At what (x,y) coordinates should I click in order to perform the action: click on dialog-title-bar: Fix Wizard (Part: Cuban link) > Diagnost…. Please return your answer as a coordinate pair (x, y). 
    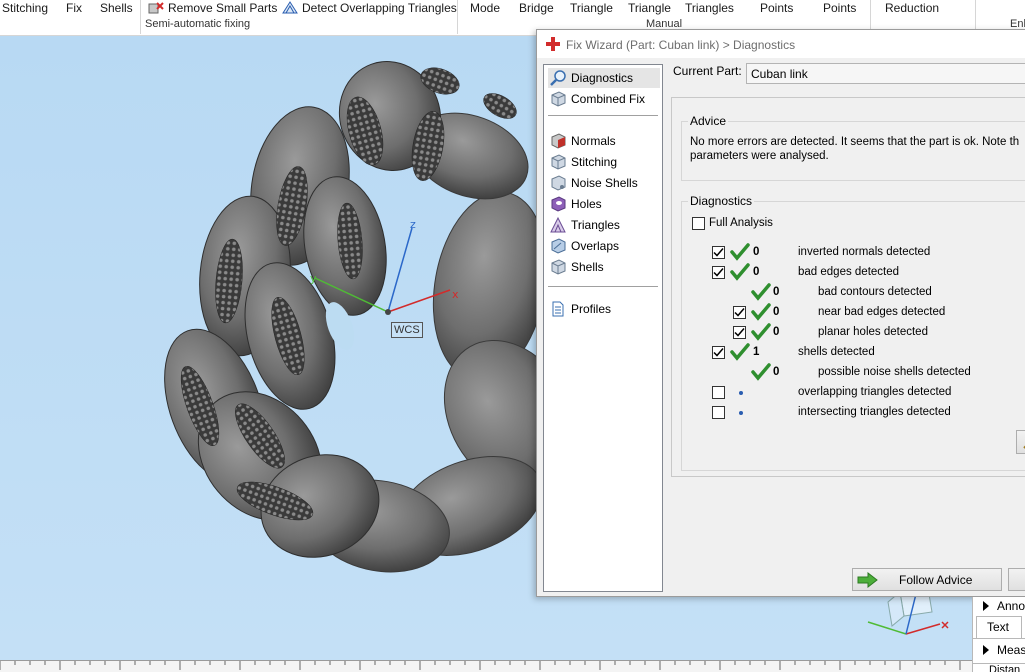
    Looking at the image, I should click on (781, 44).